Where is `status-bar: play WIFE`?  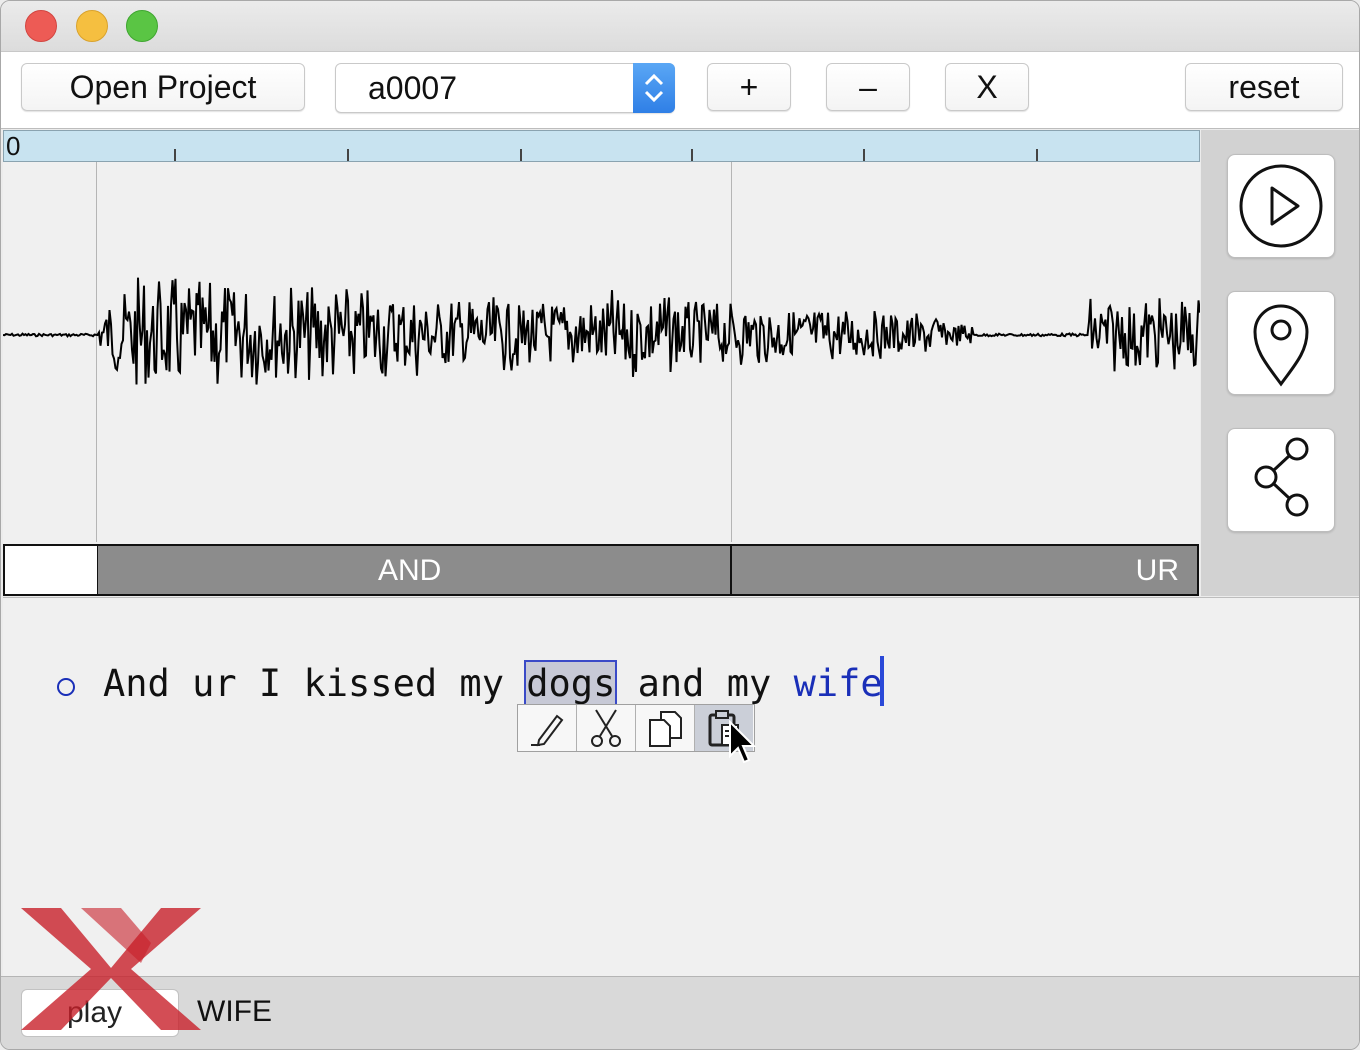 status-bar: play WIFE is located at coordinates (680, 1012).